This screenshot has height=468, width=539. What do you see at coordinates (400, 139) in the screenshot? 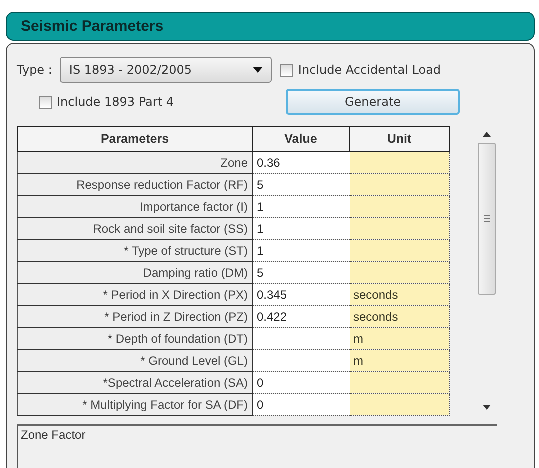
I see `column-header: Unit` at bounding box center [400, 139].